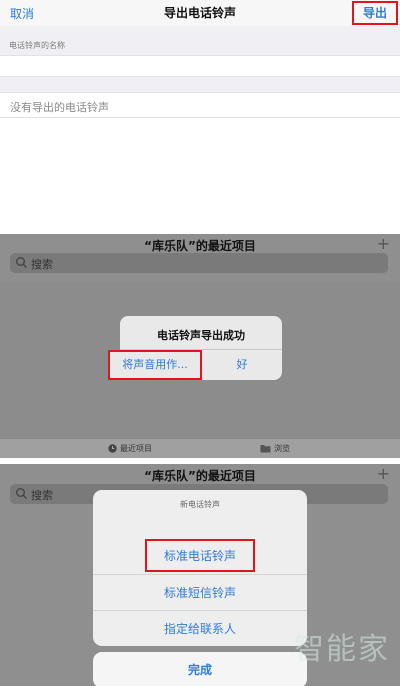 This screenshot has width=400, height=686. I want to click on ok-button: 好, so click(242, 365).